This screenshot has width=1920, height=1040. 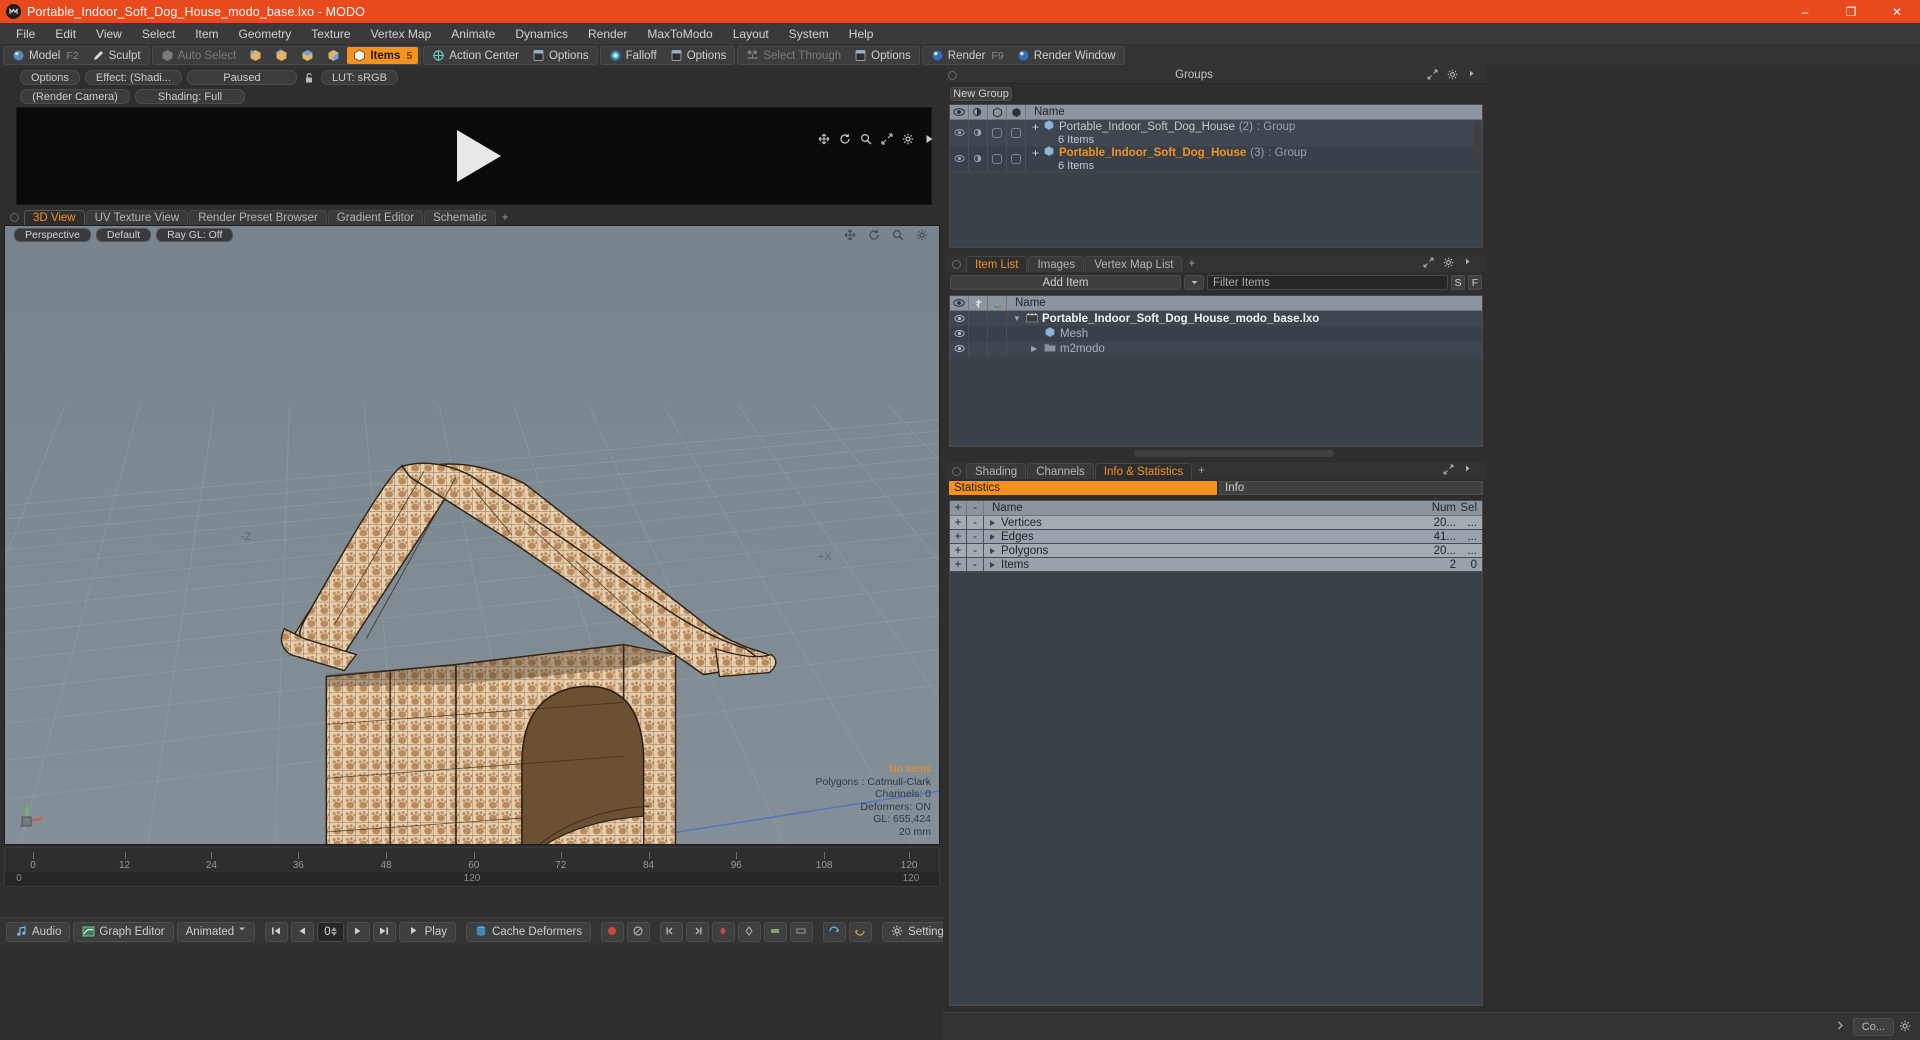 What do you see at coordinates (929, 139) in the screenshot?
I see `play-arrow-icon` at bounding box center [929, 139].